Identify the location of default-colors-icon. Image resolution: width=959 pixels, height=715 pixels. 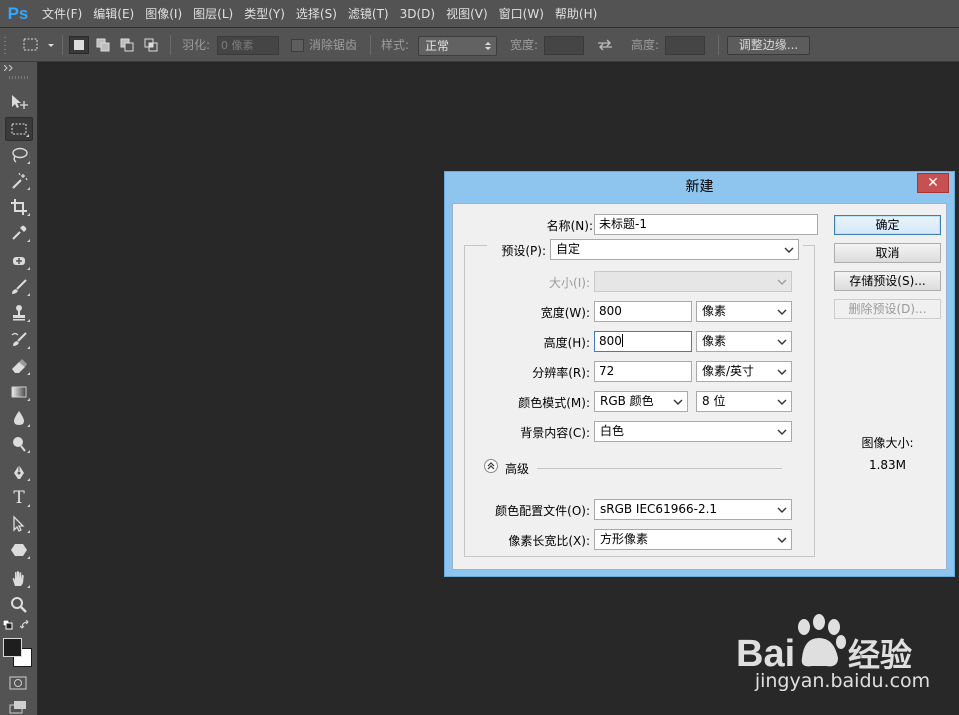
(8, 625).